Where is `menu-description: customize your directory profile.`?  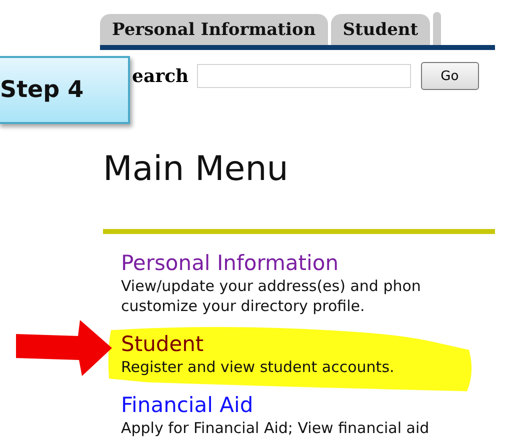 menu-description: customize your directory profile. is located at coordinates (243, 306).